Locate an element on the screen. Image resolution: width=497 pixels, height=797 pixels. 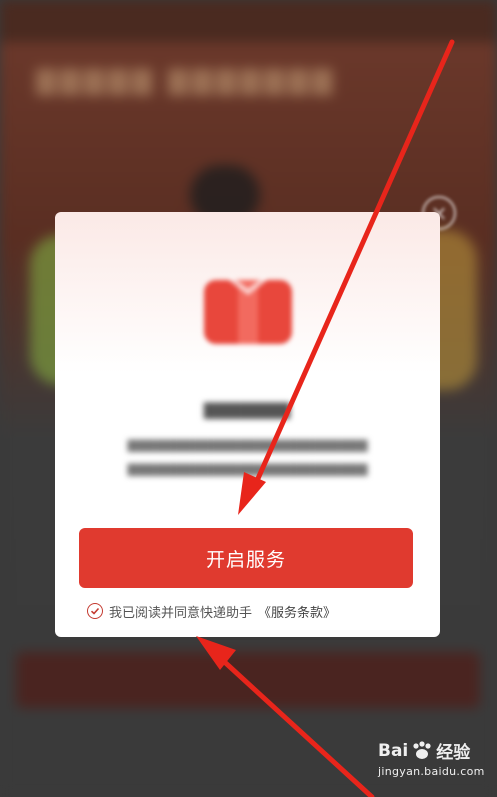
enable-service-button: 开启服务 is located at coordinates (246, 558).